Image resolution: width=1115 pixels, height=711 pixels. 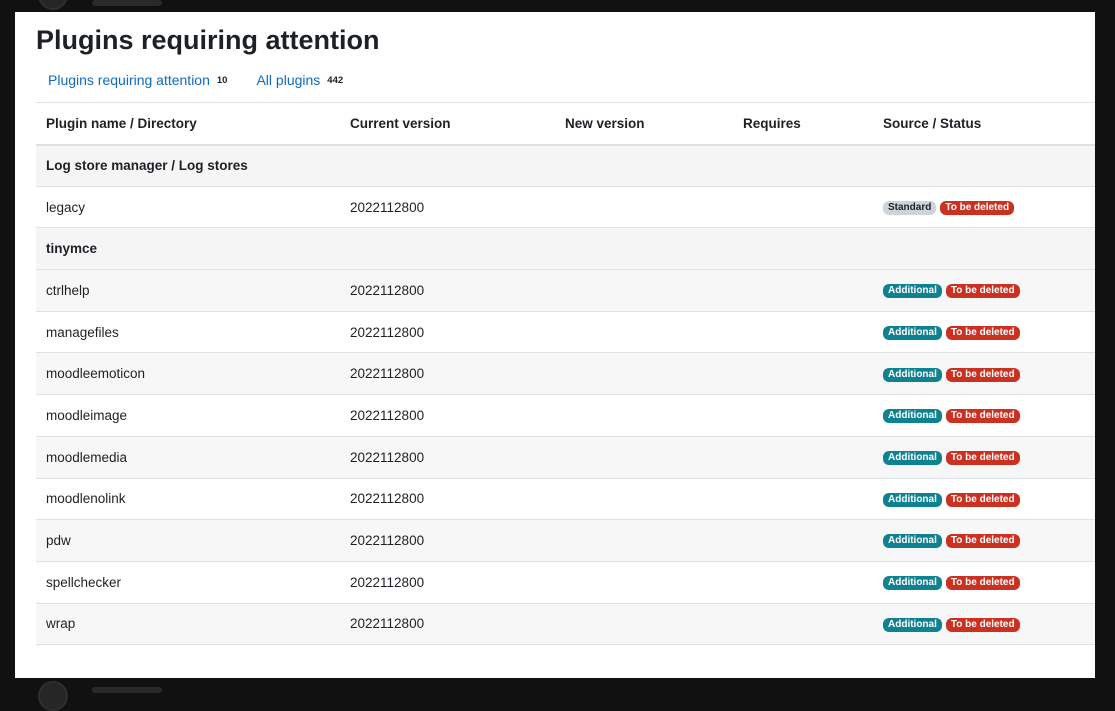 What do you see at coordinates (644, 124) in the screenshot?
I see `column-header-new-version: New version` at bounding box center [644, 124].